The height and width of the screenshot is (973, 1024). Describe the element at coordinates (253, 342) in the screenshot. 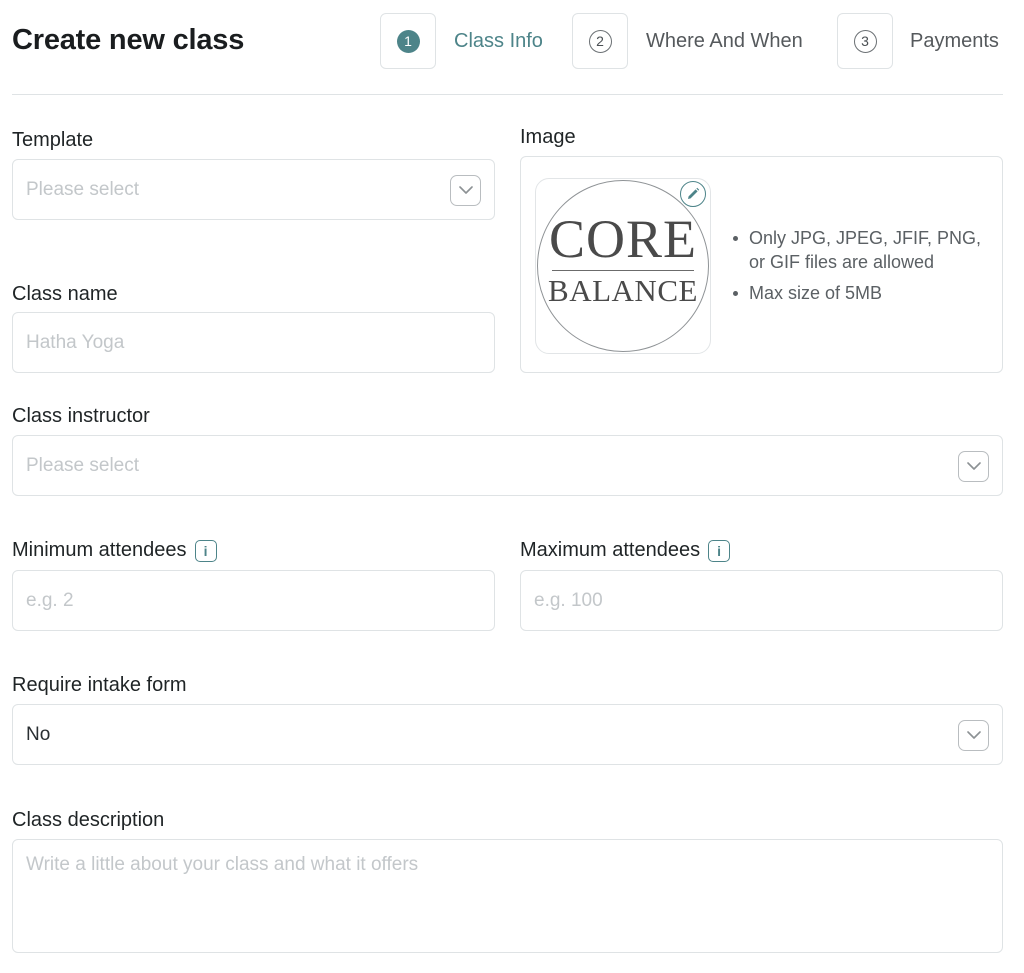

I see `class-name-input: Hatha Yoga` at that location.